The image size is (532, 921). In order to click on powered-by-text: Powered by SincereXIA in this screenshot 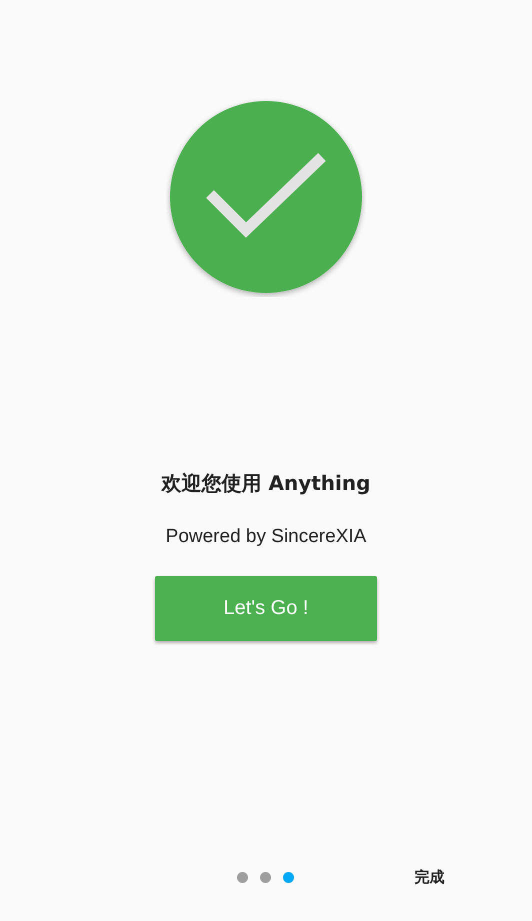, I will do `click(266, 537)`.